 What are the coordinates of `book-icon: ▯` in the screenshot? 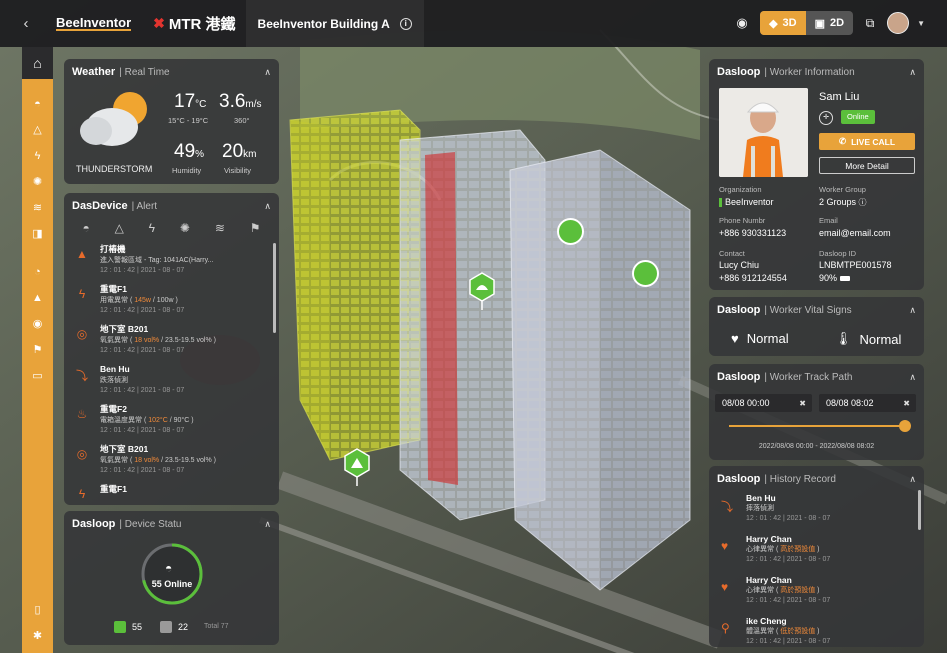 It's located at (37, 610).